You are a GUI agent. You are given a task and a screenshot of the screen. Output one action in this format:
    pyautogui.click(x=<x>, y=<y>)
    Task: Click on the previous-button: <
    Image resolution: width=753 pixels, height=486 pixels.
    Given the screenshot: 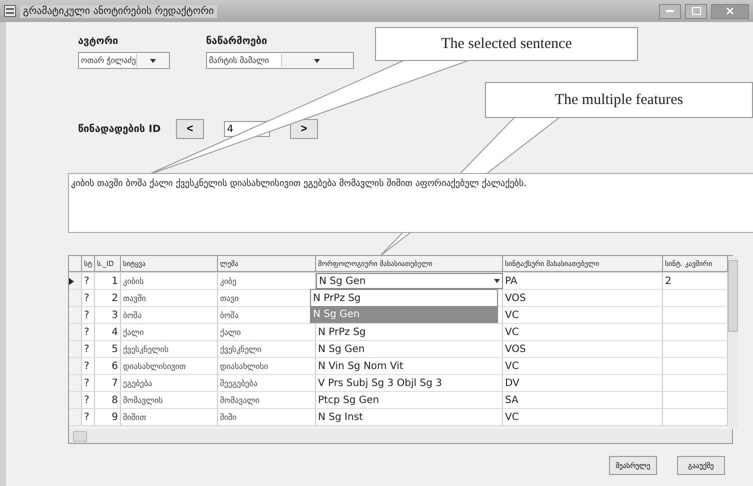 What is the action you would take?
    pyautogui.click(x=190, y=129)
    